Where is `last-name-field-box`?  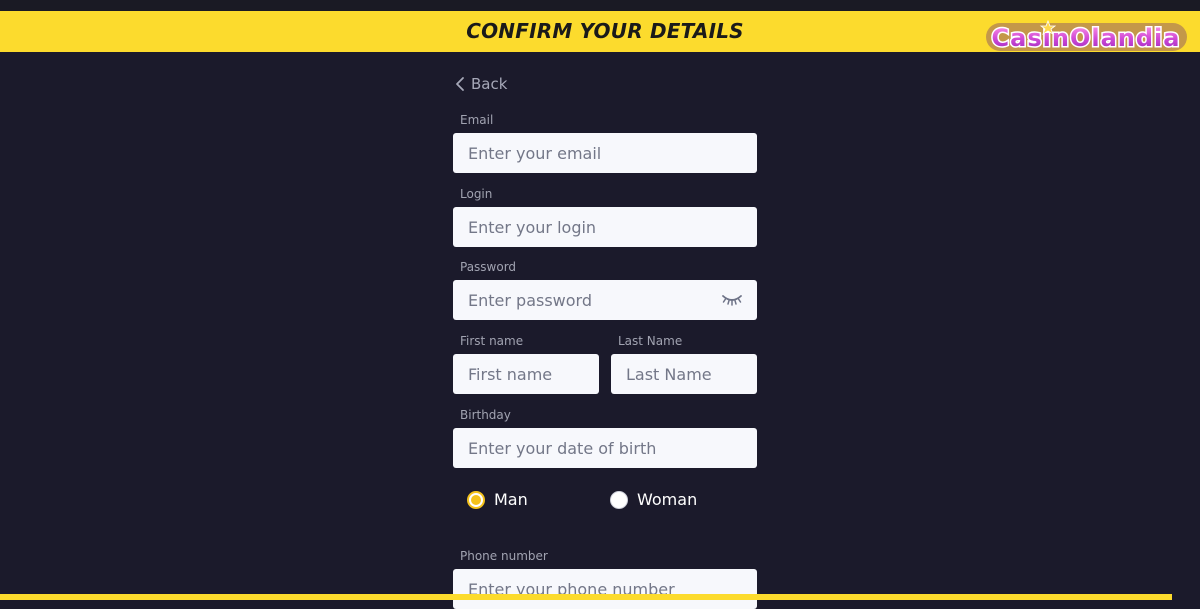 last-name-field-box is located at coordinates (684, 374).